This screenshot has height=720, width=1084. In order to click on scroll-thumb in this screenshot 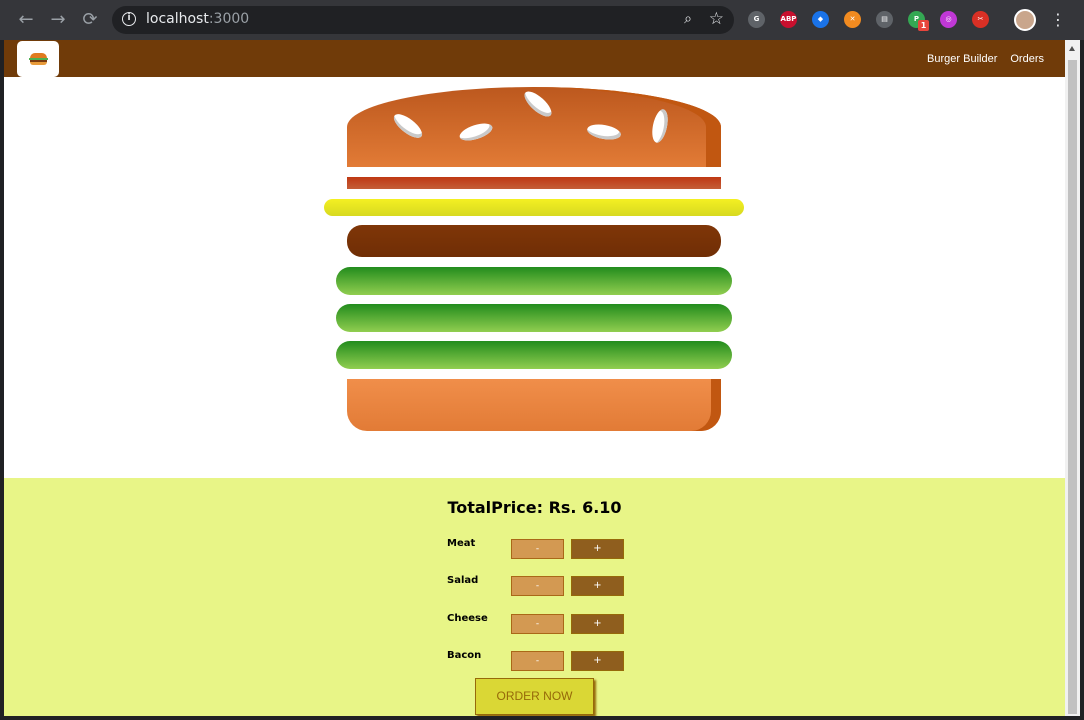, I will do `click(1072, 387)`.